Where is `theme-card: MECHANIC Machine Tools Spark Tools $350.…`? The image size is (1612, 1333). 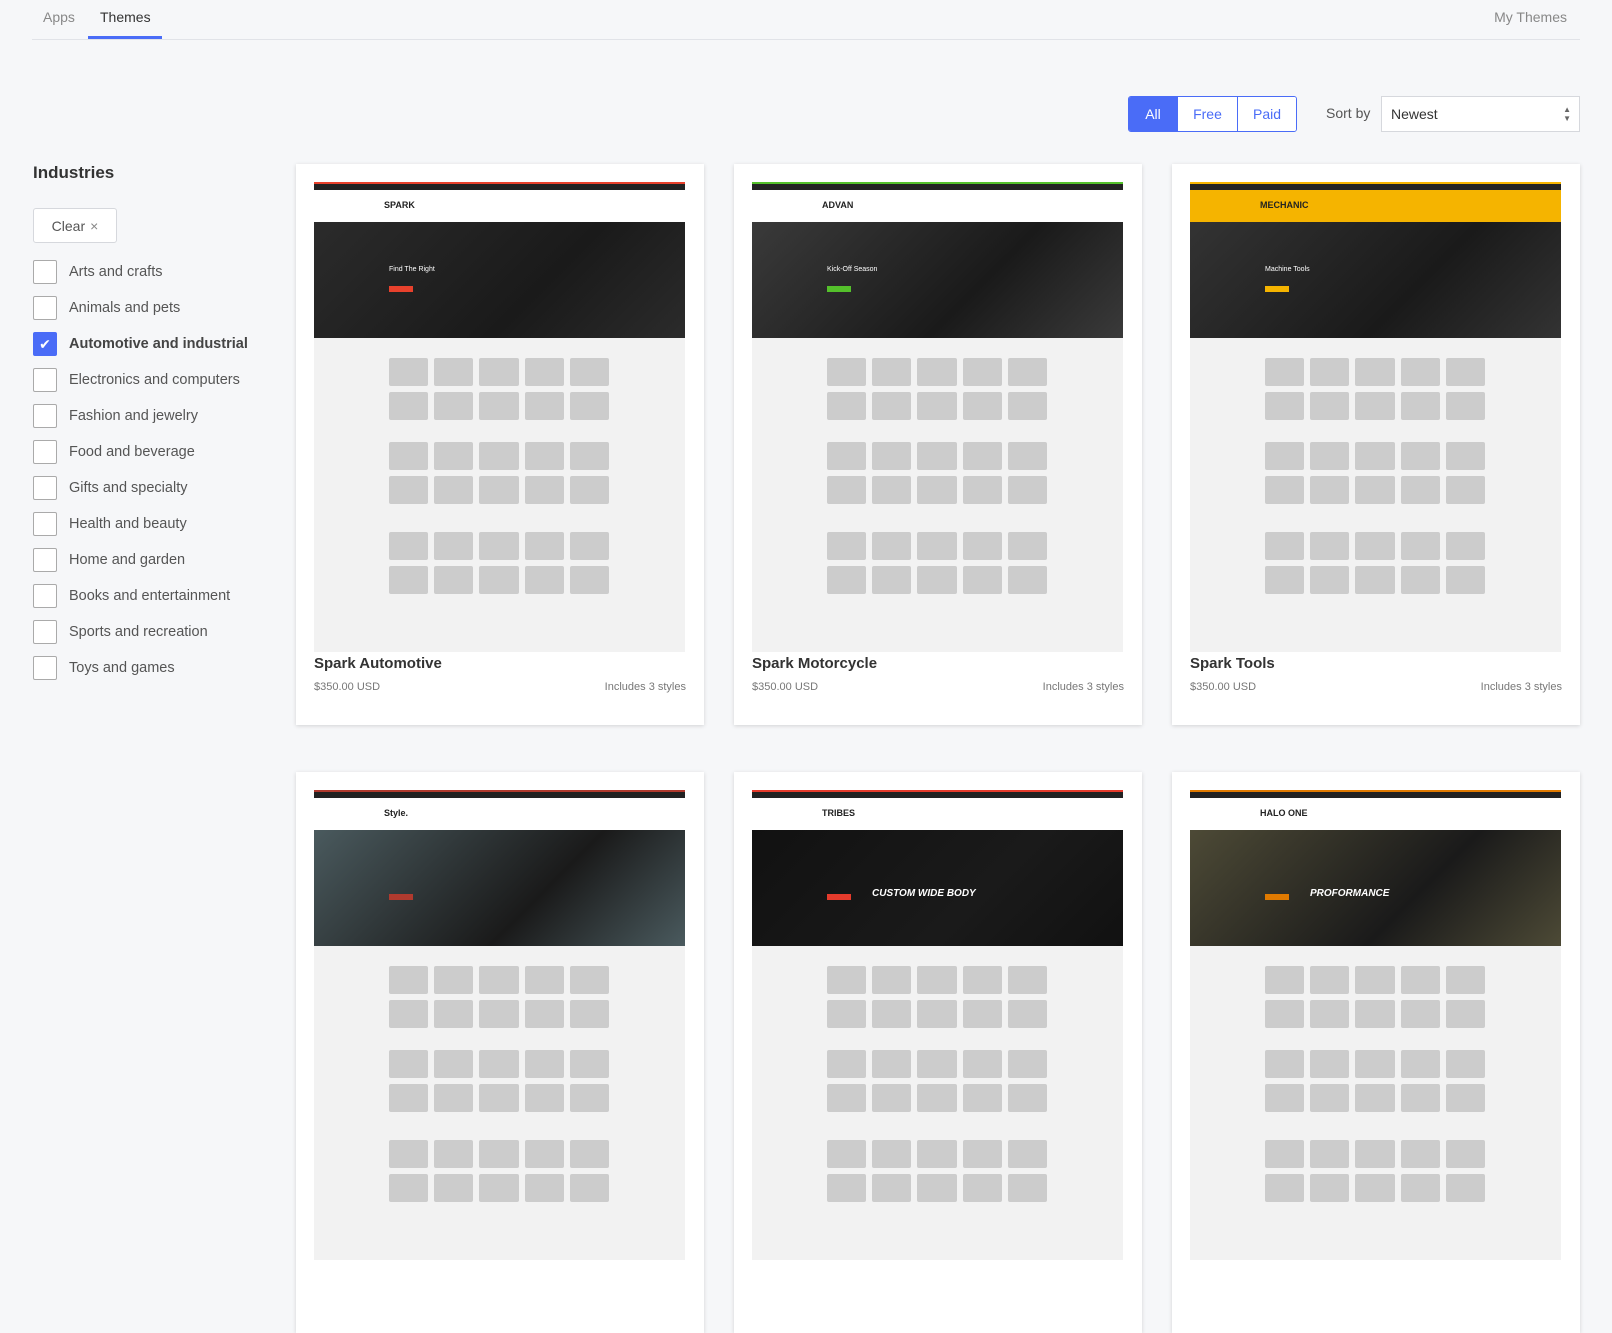
theme-card: MECHANIC Machine Tools Spark Tools $350.… is located at coordinates (1376, 444).